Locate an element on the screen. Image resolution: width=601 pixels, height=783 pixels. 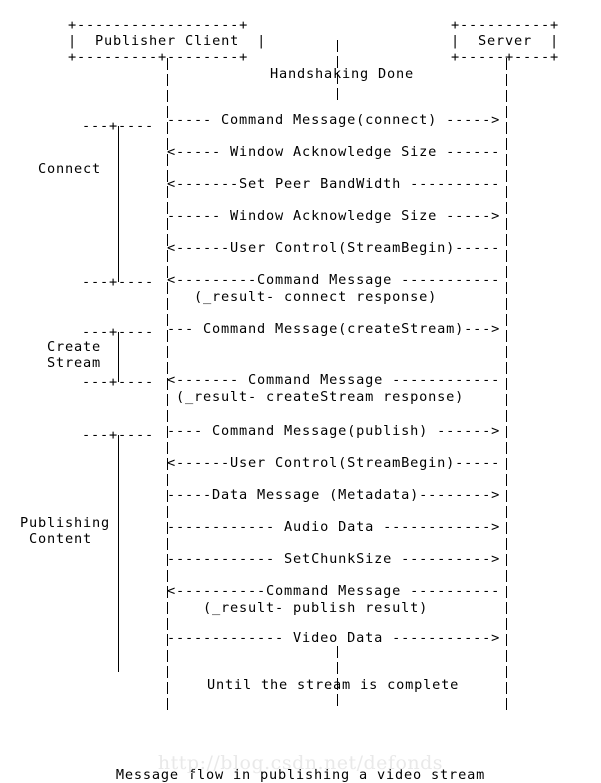
message-create-stream-result: <------- Command Message ------------ is located at coordinates (334, 380).